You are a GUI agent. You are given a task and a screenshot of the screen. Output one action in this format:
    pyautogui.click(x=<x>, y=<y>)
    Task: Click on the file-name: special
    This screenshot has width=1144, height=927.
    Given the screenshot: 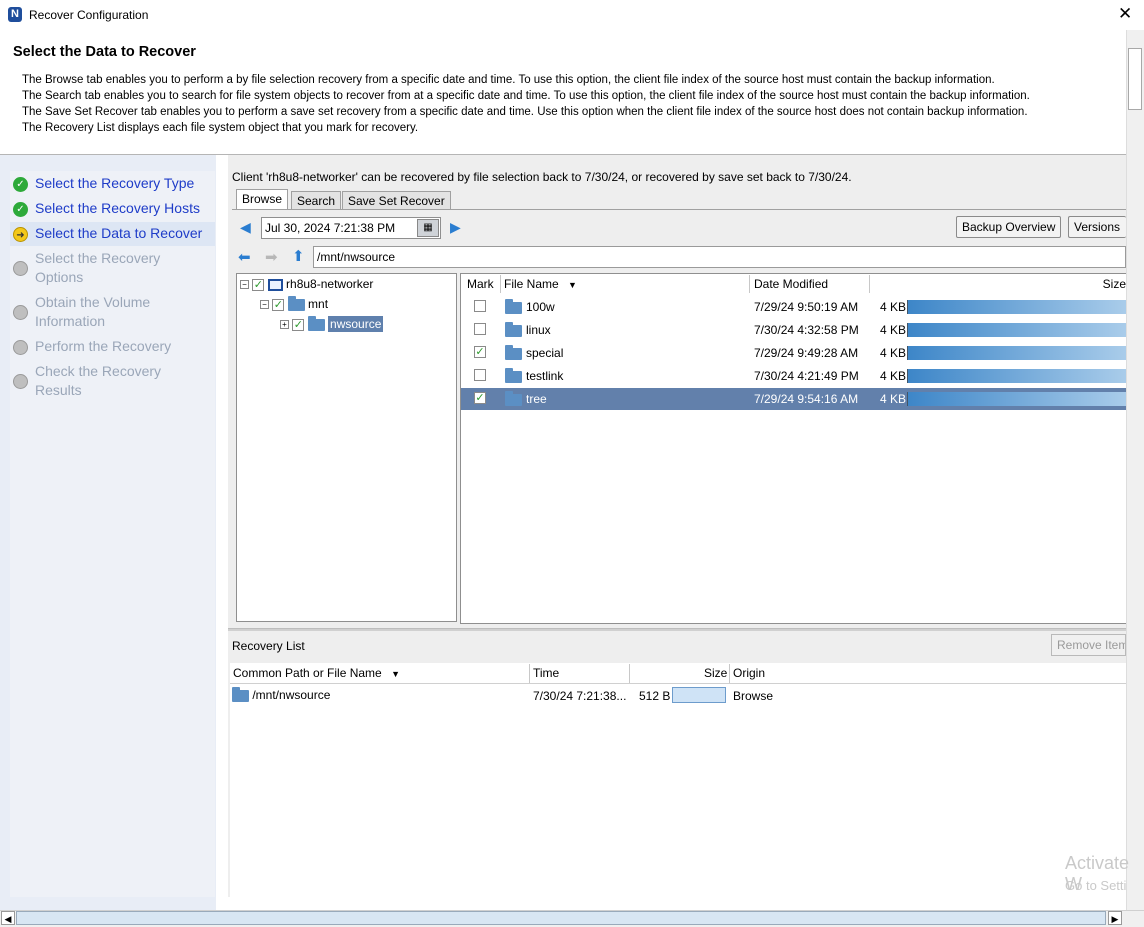 What is the action you would take?
    pyautogui.click(x=545, y=353)
    